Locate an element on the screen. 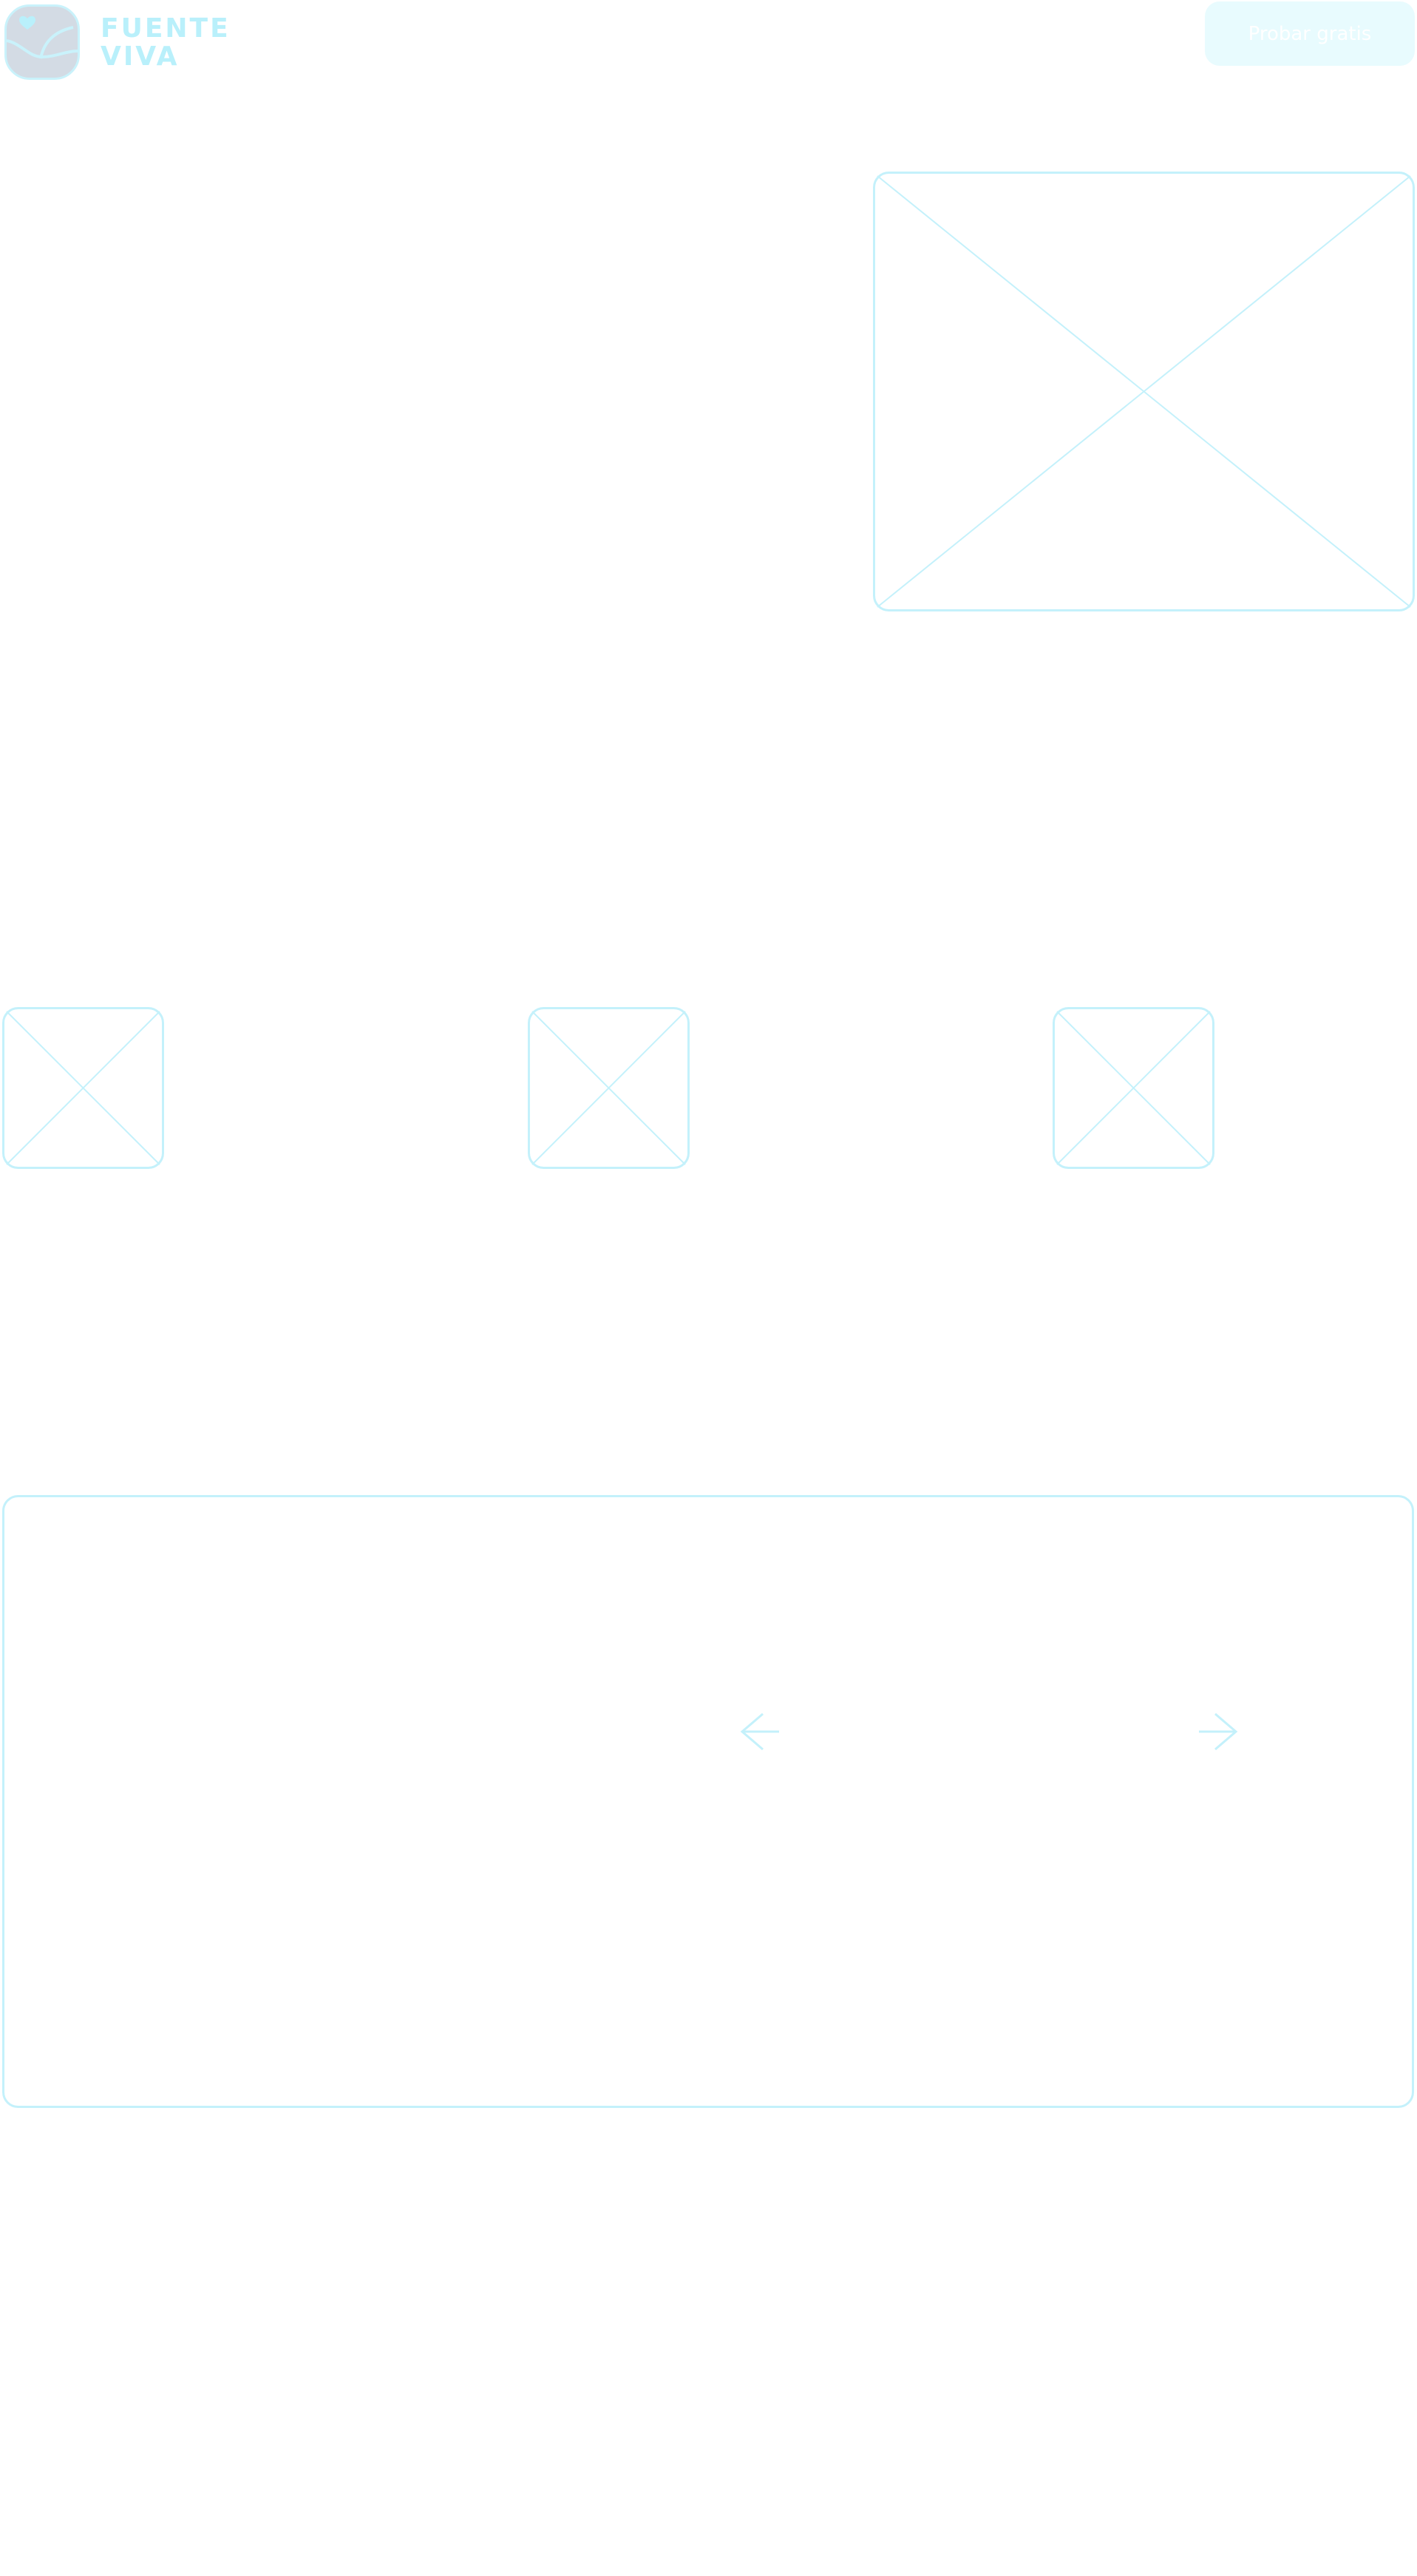 Image resolution: width=1417 pixels, height=2576 pixels. carousel-next-button is located at coordinates (1218, 1731).